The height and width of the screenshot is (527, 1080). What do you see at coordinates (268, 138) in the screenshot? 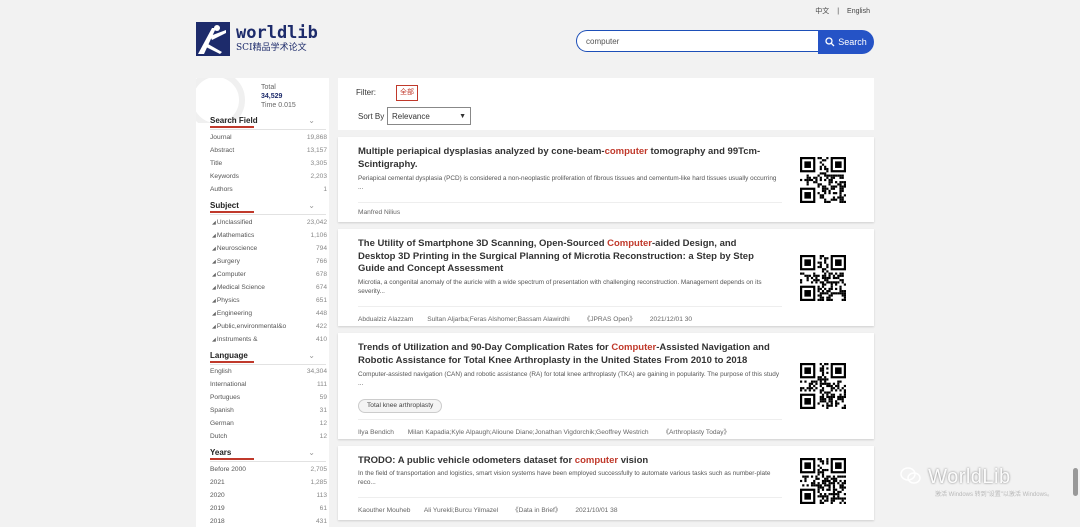
I see `facet-item: Journal 19,868` at bounding box center [268, 138].